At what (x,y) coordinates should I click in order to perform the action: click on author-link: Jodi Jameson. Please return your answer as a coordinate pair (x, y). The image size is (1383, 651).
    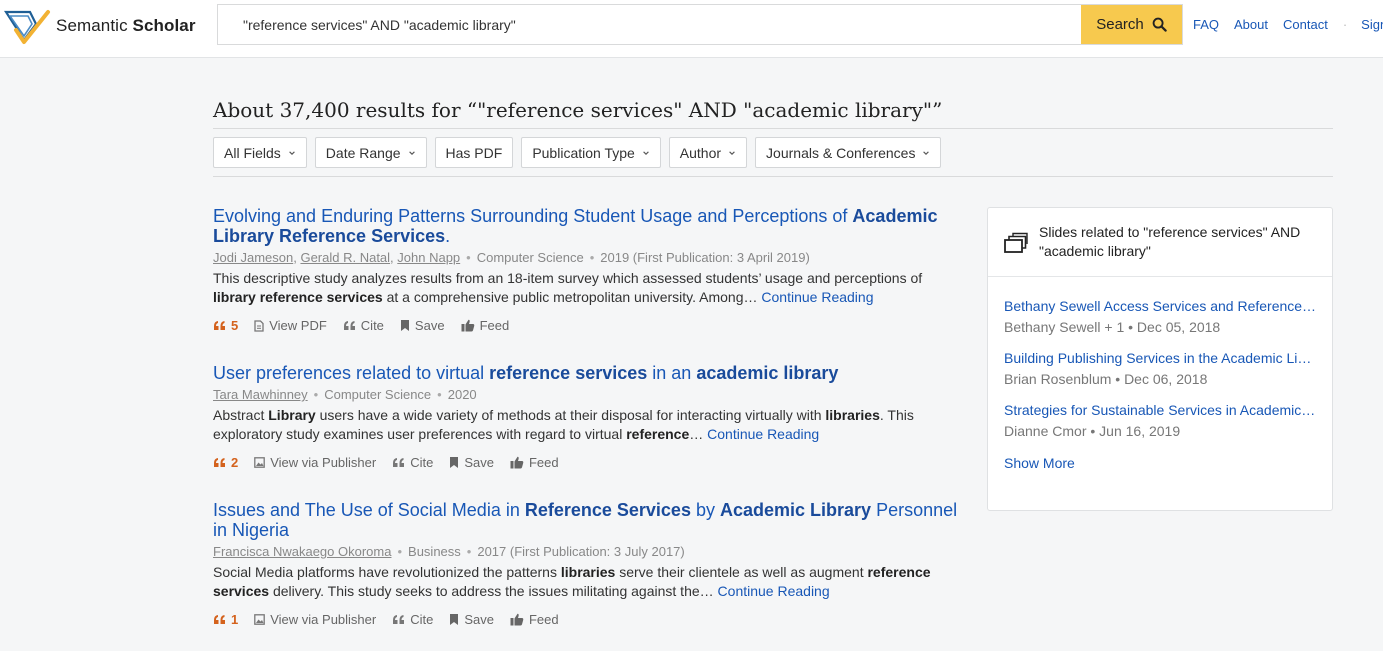
    Looking at the image, I should click on (253, 257).